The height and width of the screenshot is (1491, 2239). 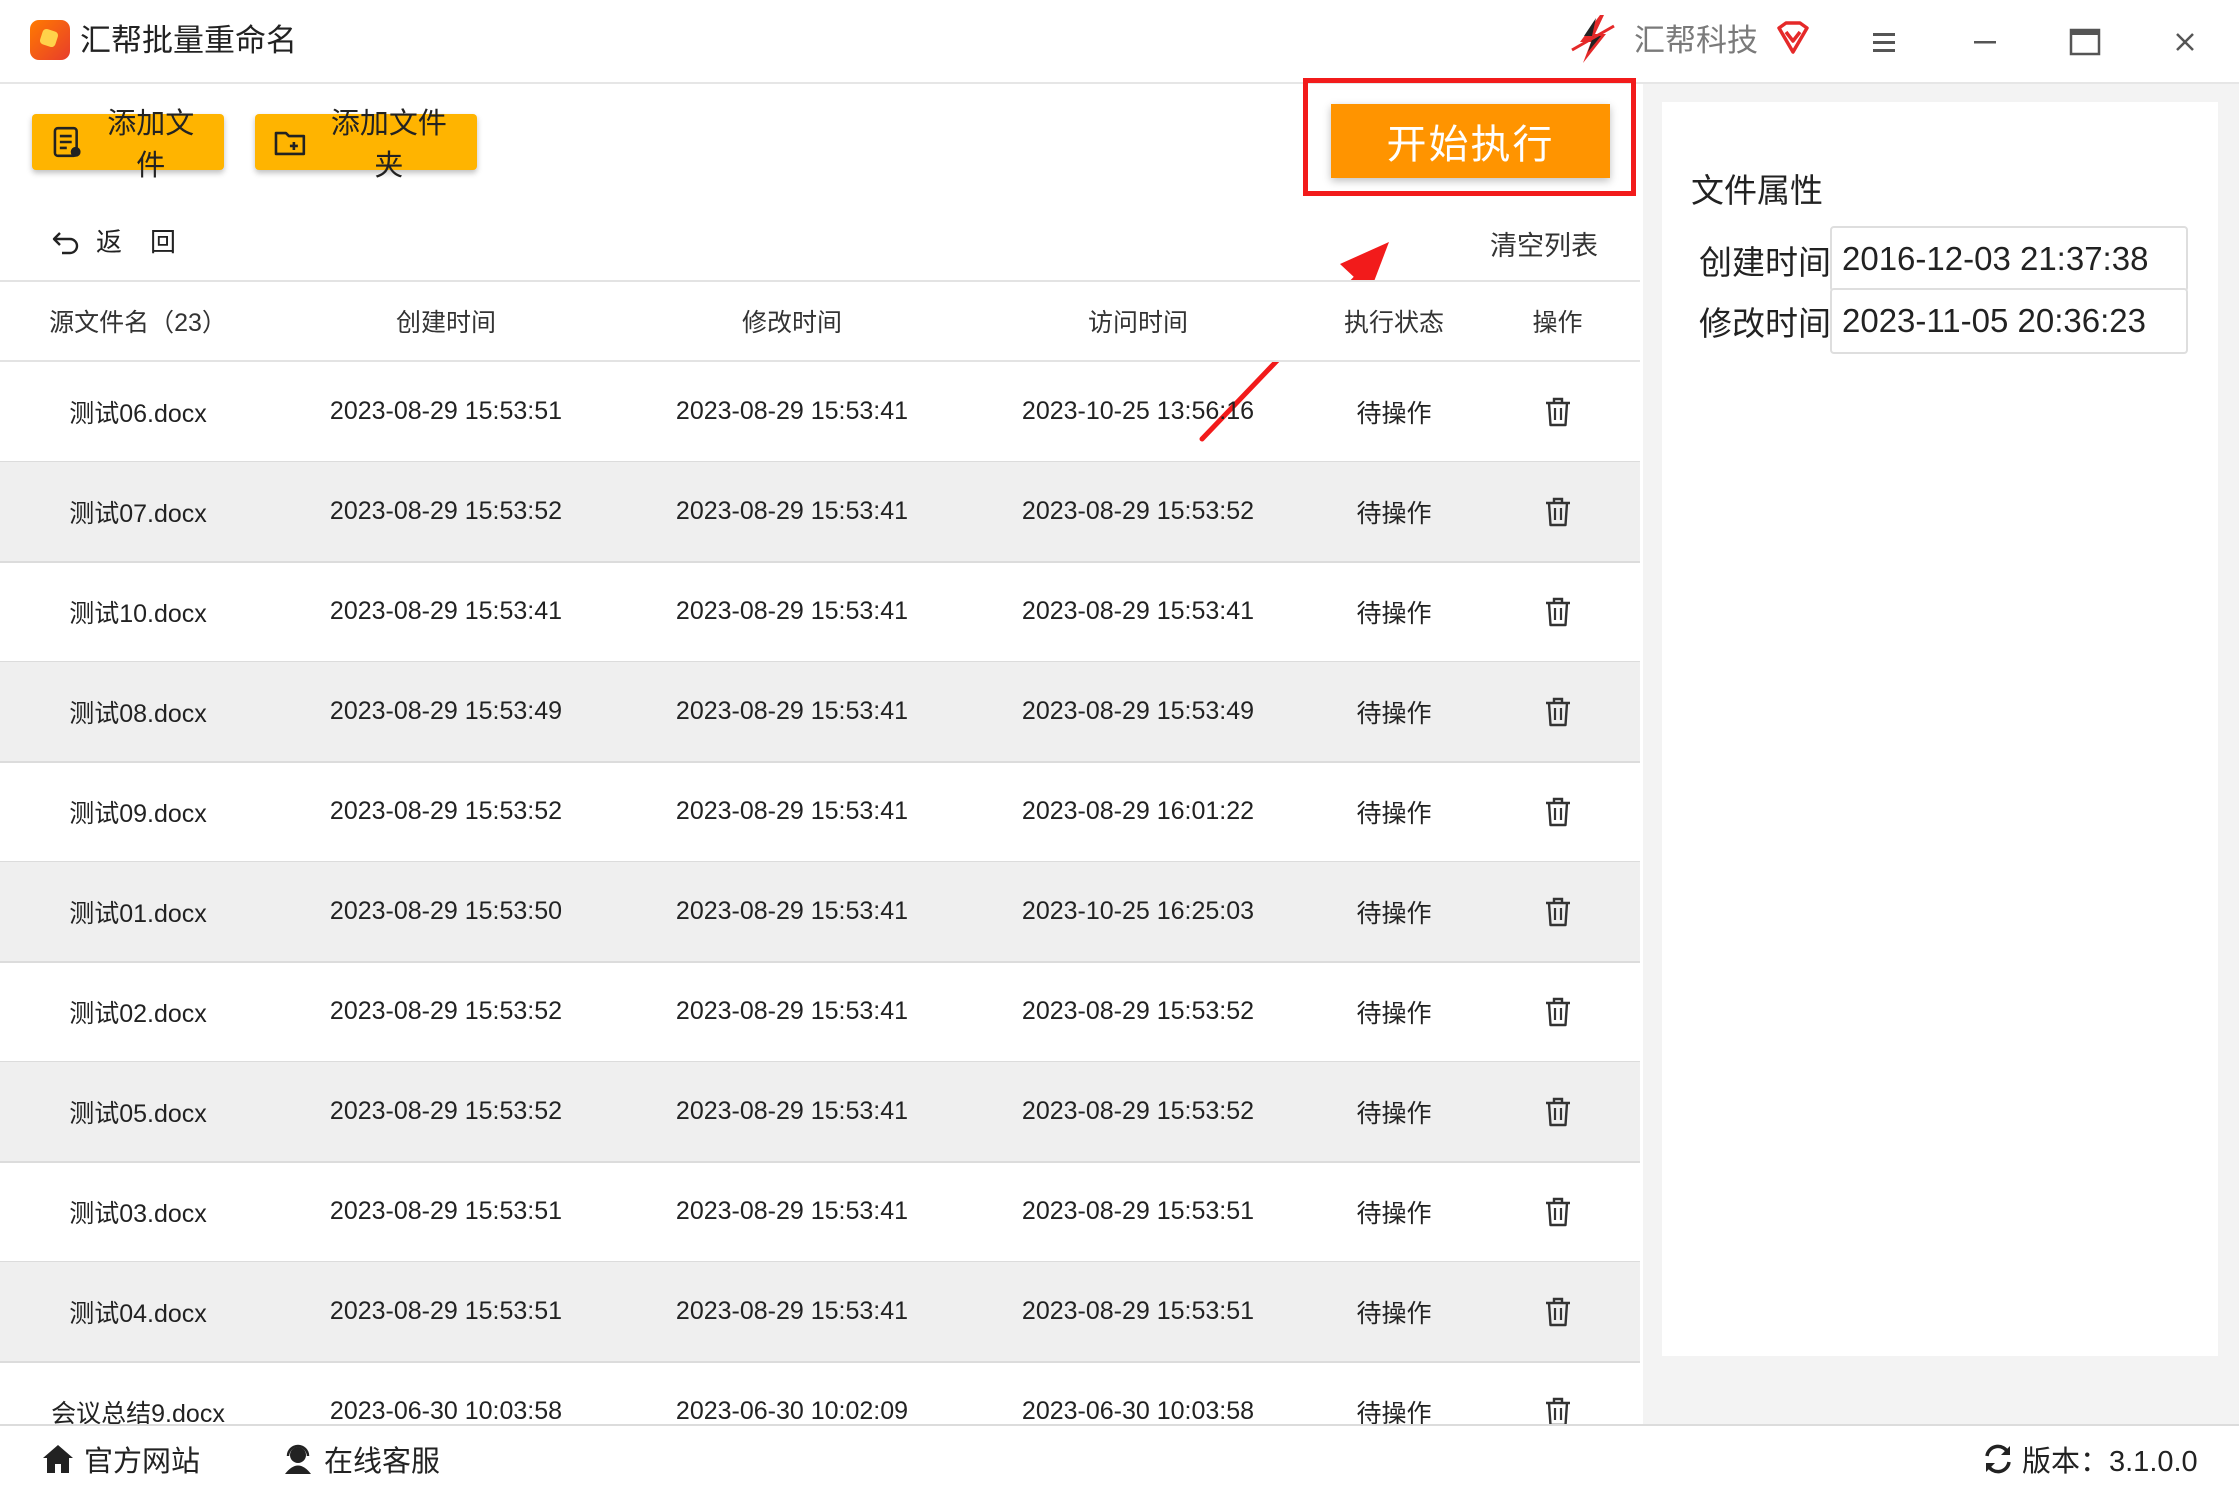 I want to click on website-label: 官方网站, so click(x=142, y=1462).